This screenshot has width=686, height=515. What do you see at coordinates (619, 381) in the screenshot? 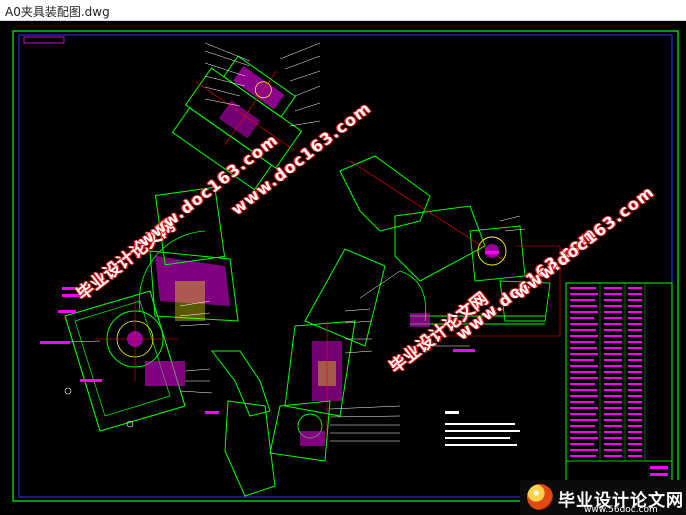
I see `parts-list-rows` at bounding box center [619, 381].